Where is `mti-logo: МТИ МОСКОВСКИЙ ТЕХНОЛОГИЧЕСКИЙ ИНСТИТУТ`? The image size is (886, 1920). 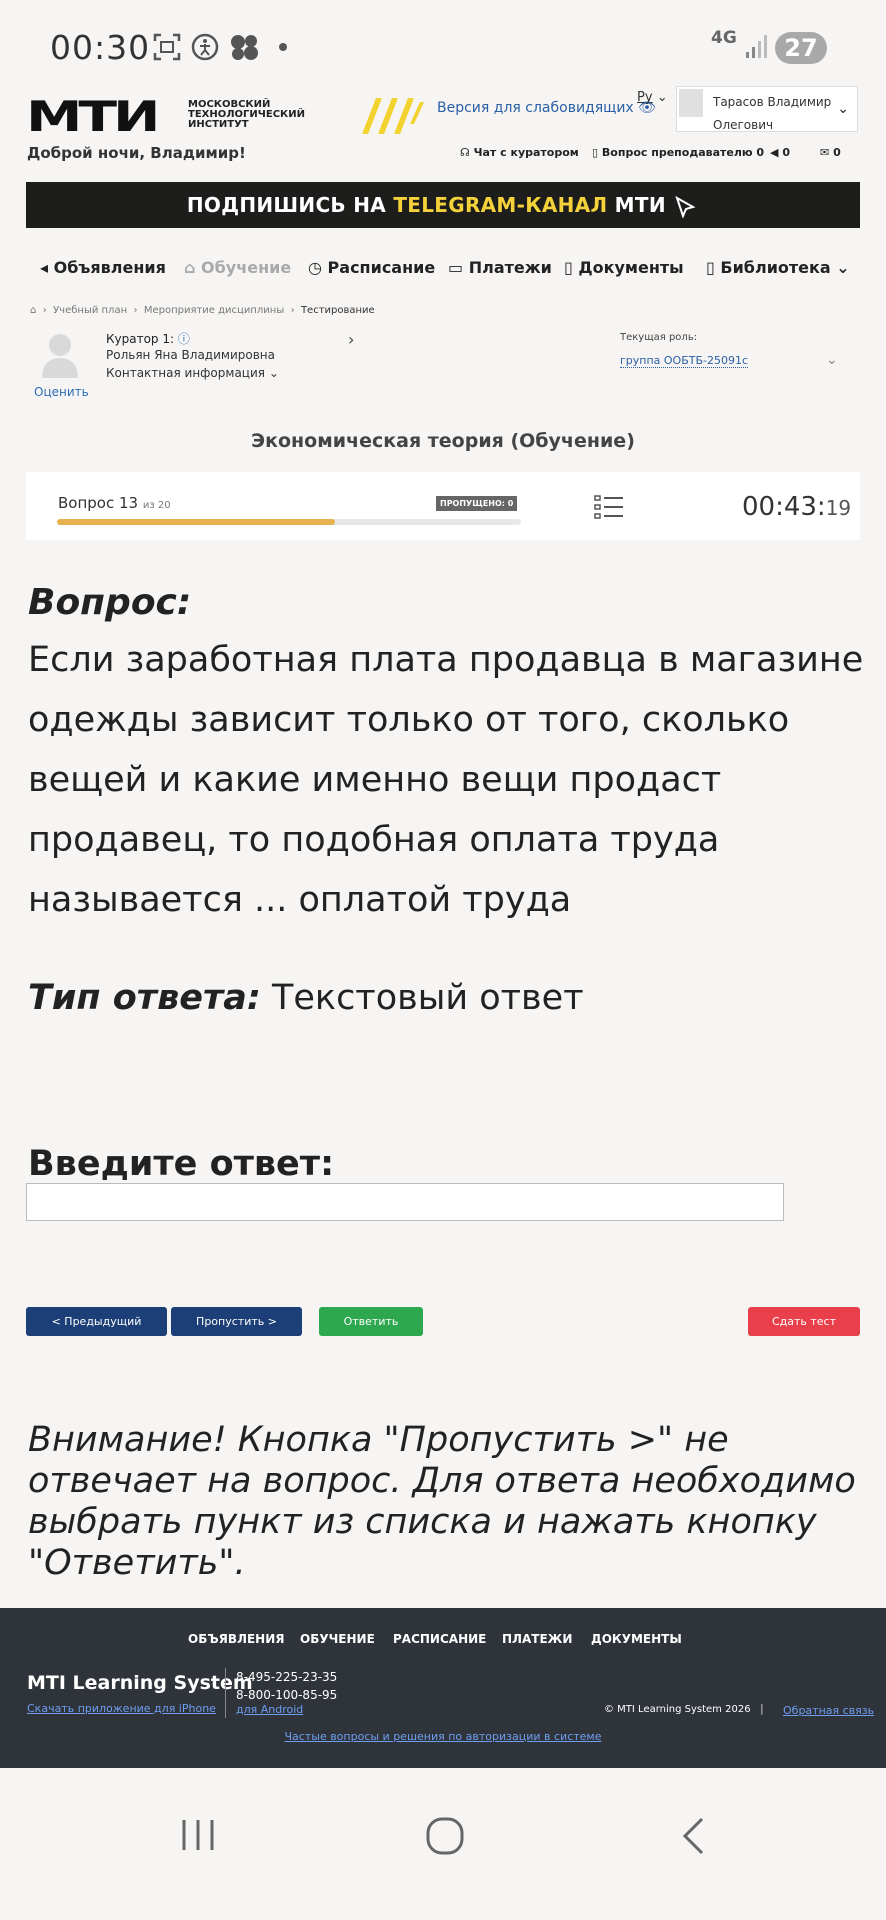 mti-logo: МТИ МОСКОВСКИЙ ТЕХНОЛОГИЧЕСКИЙ ИНСТИТУТ is located at coordinates (225, 116).